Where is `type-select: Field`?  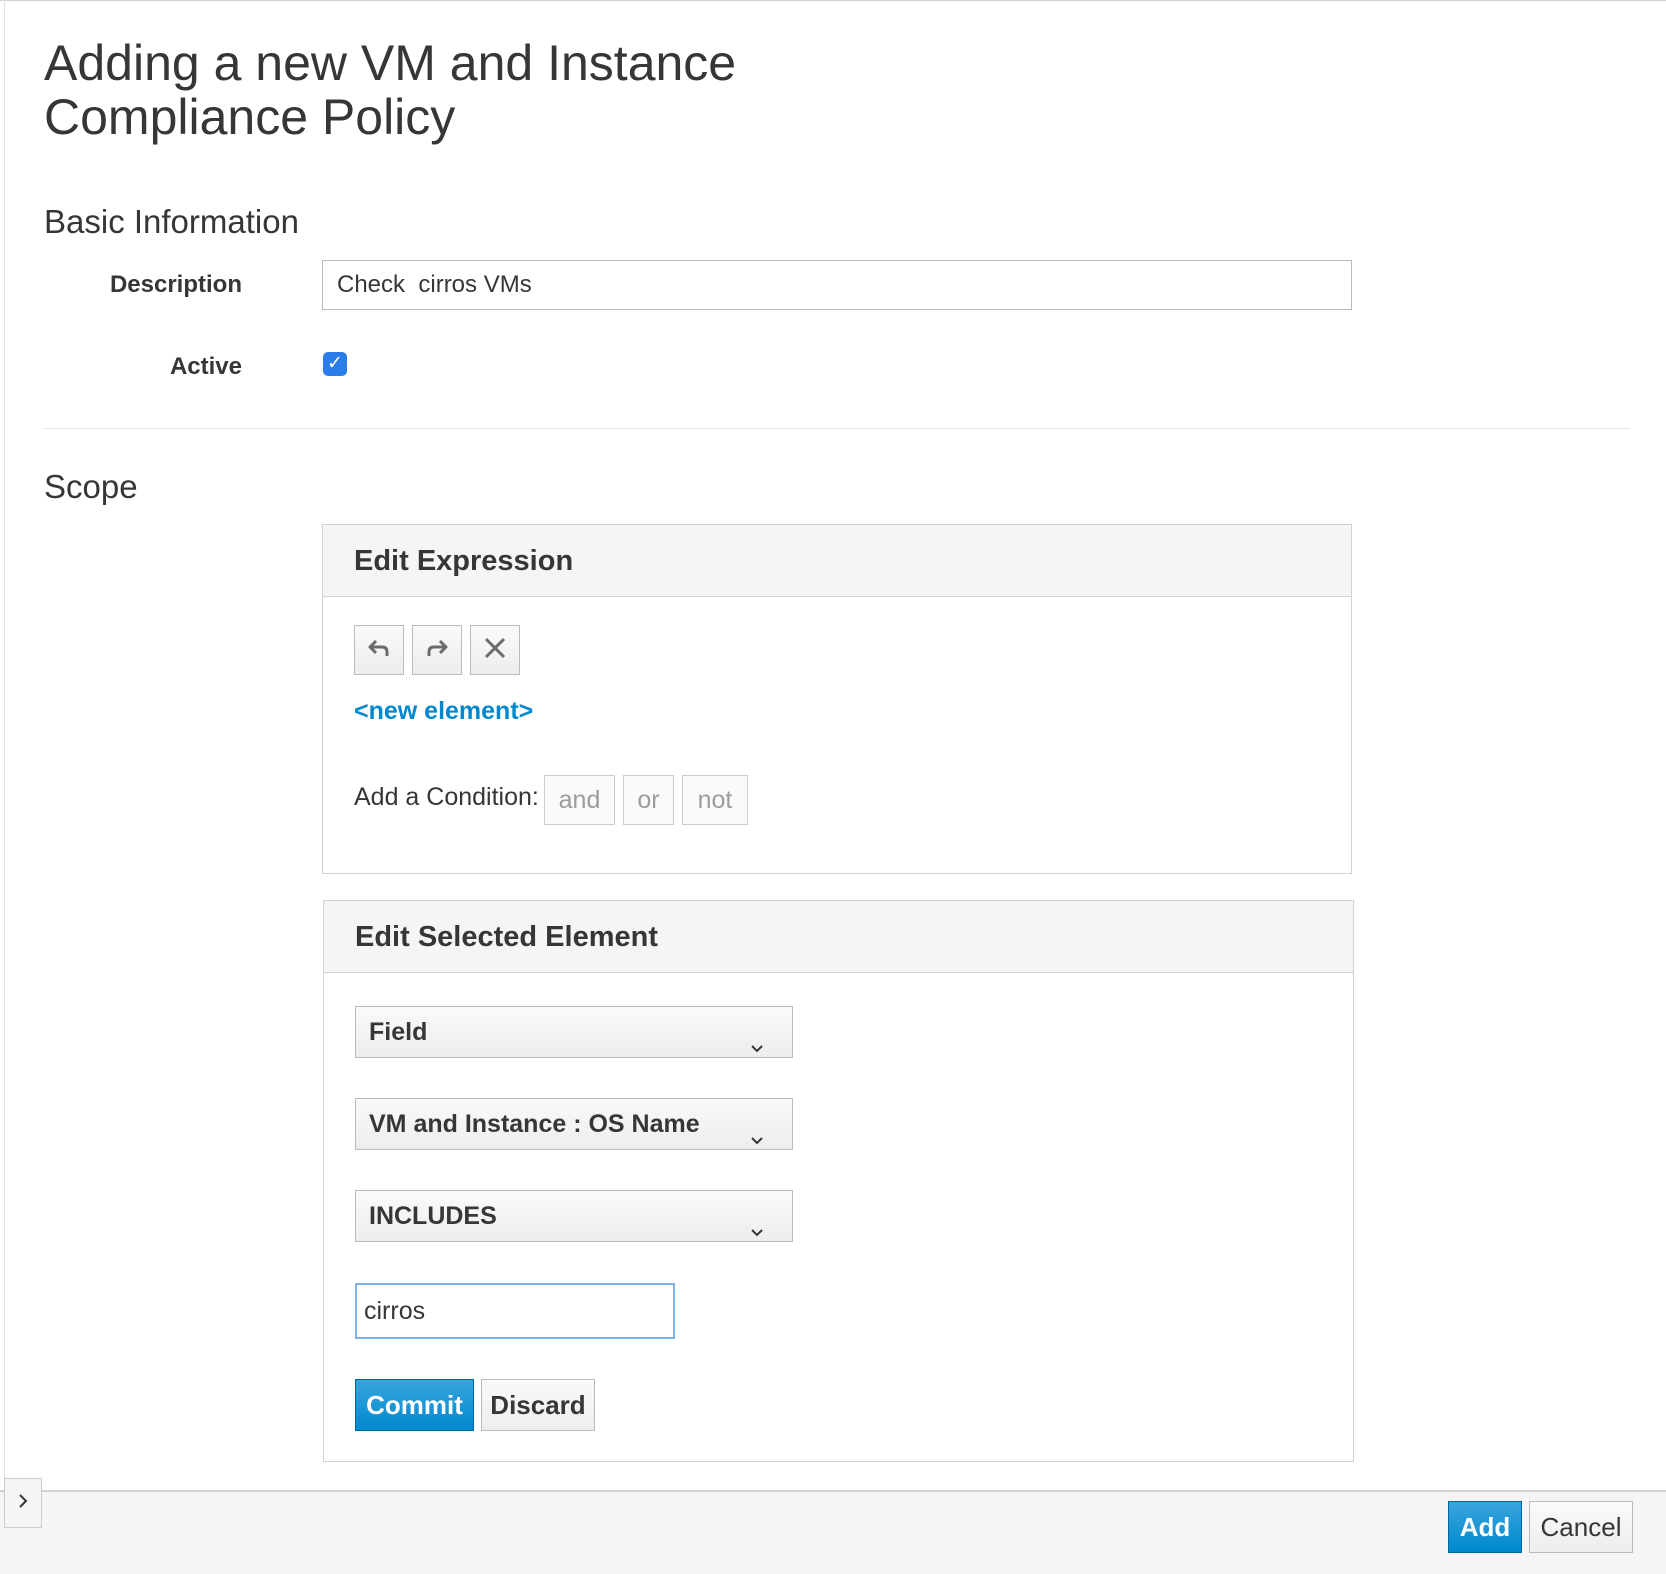
type-select: Field is located at coordinates (574, 1032).